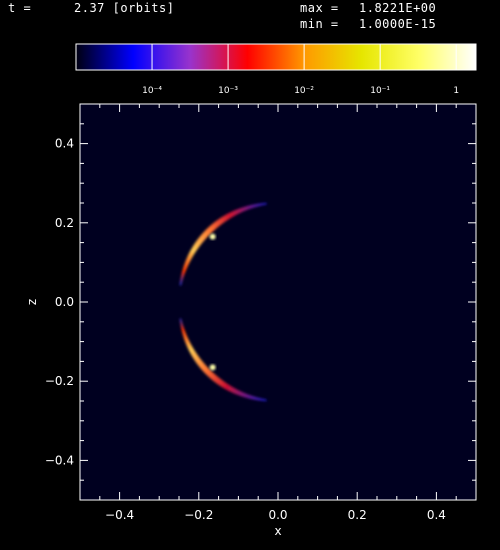 Image resolution: width=500 pixels, height=550 pixels. What do you see at coordinates (277, 531) in the screenshot?
I see `x-axis-label: x` at bounding box center [277, 531].